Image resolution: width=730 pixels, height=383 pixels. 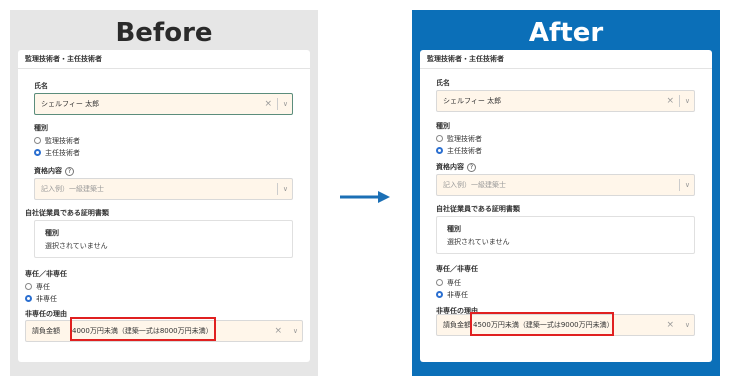 I want to click on before-title: Before, so click(x=164, y=33).